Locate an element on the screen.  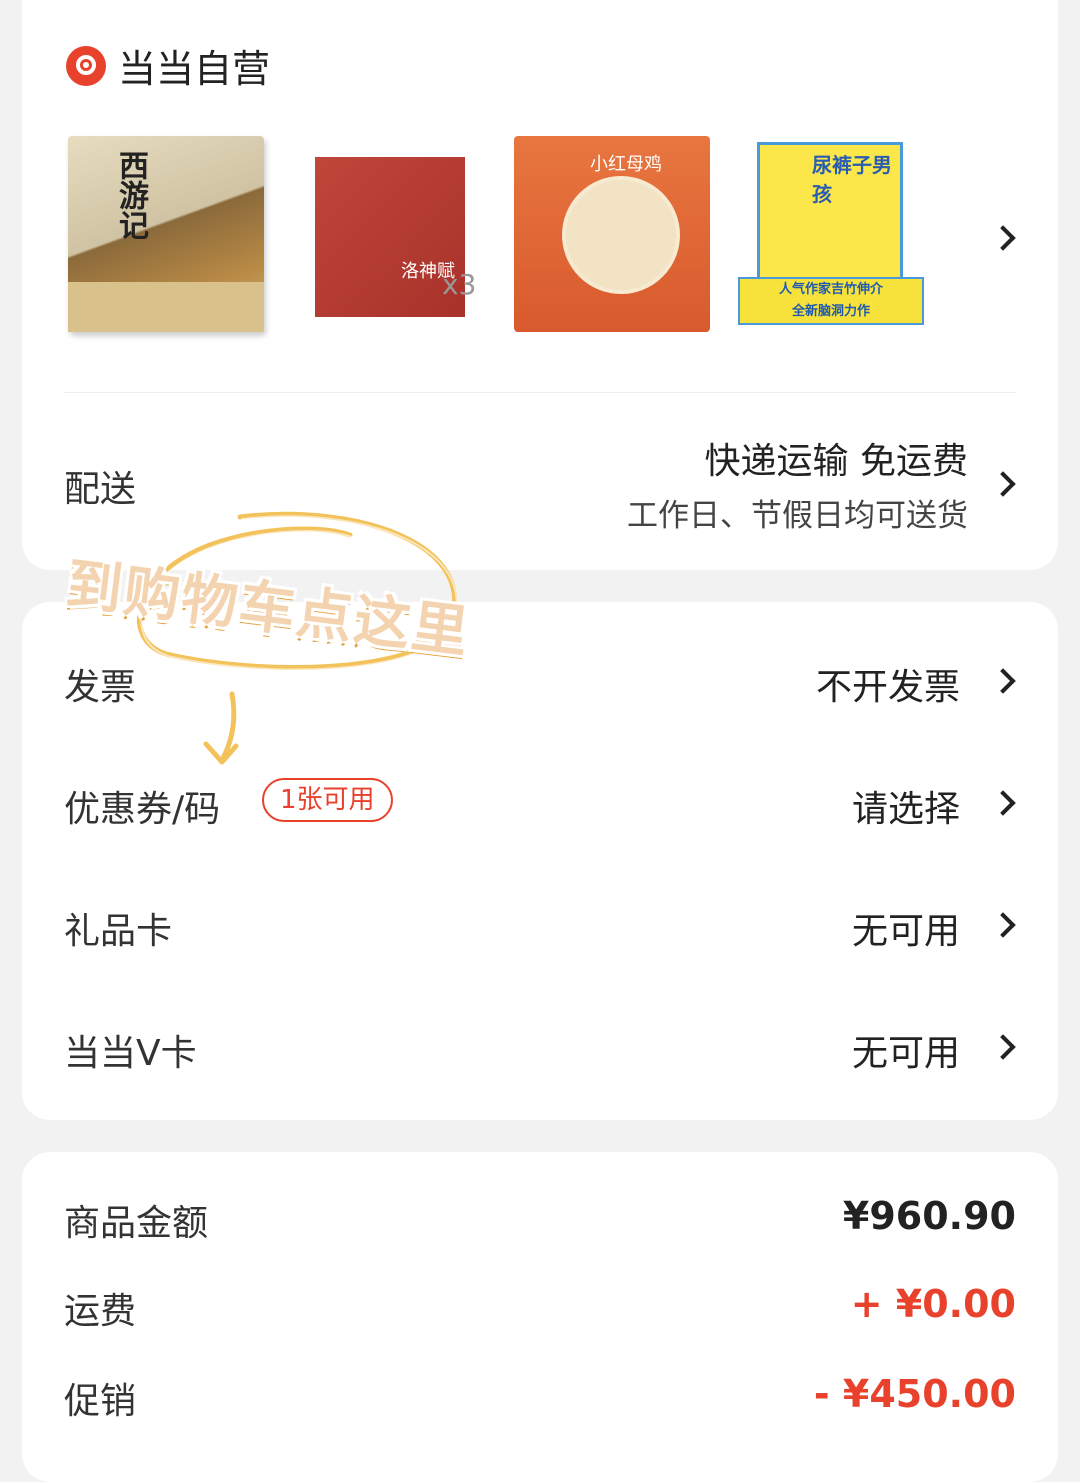
invoice-label: 发票 is located at coordinates (100, 687).